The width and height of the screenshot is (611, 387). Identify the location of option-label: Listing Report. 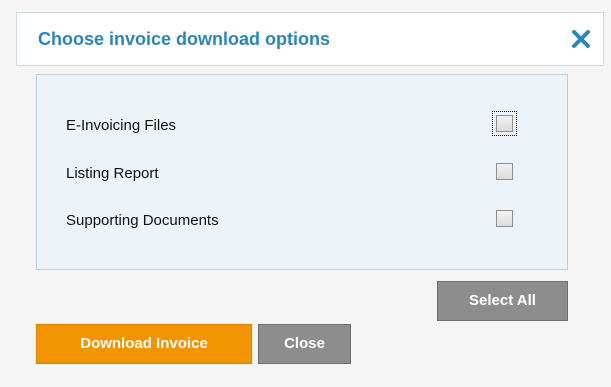
(112, 173).